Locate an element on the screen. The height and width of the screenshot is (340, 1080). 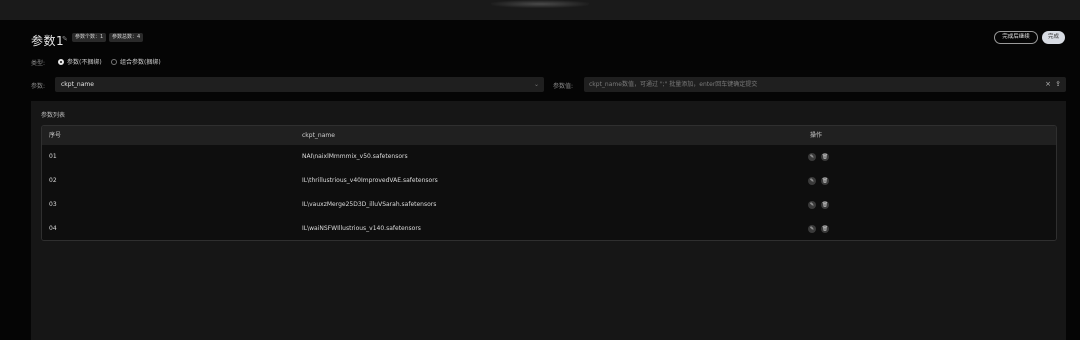
row-index: 02 is located at coordinates (53, 180).